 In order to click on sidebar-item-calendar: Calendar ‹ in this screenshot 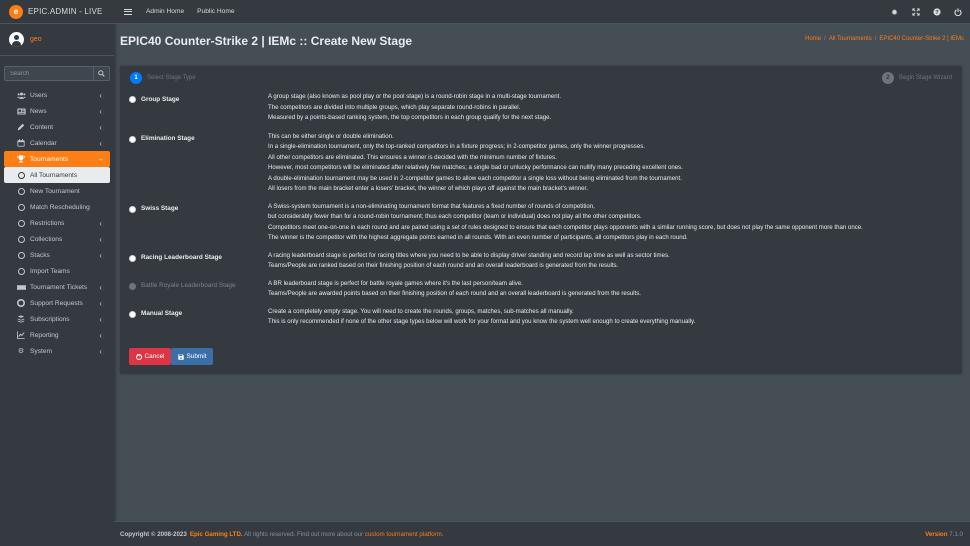, I will do `click(57, 143)`.